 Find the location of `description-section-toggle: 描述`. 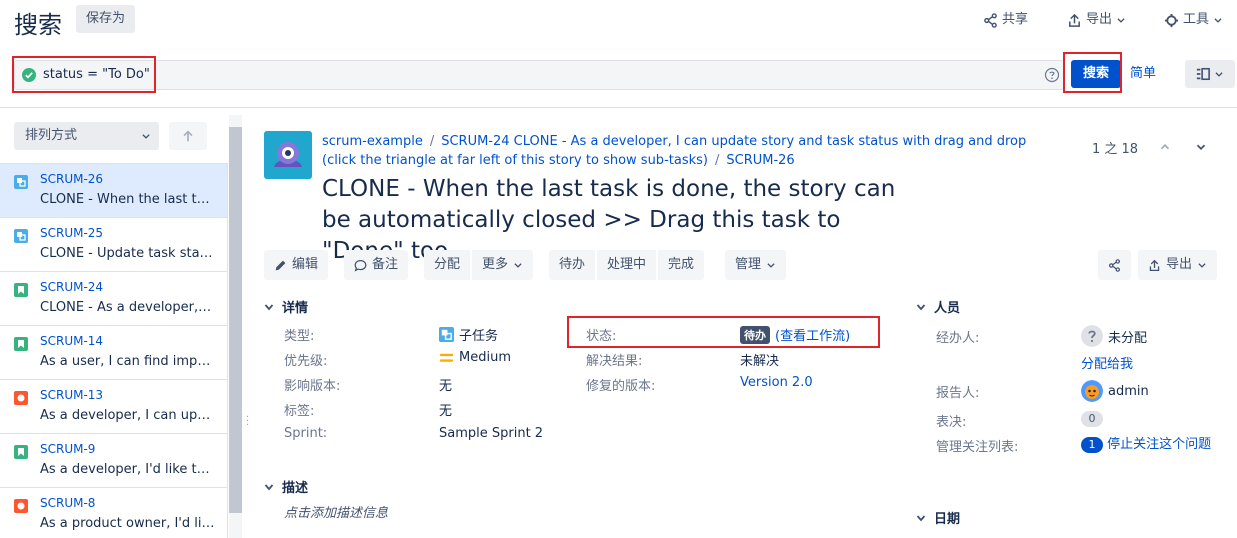

description-section-toggle: 描述 is located at coordinates (286, 486).